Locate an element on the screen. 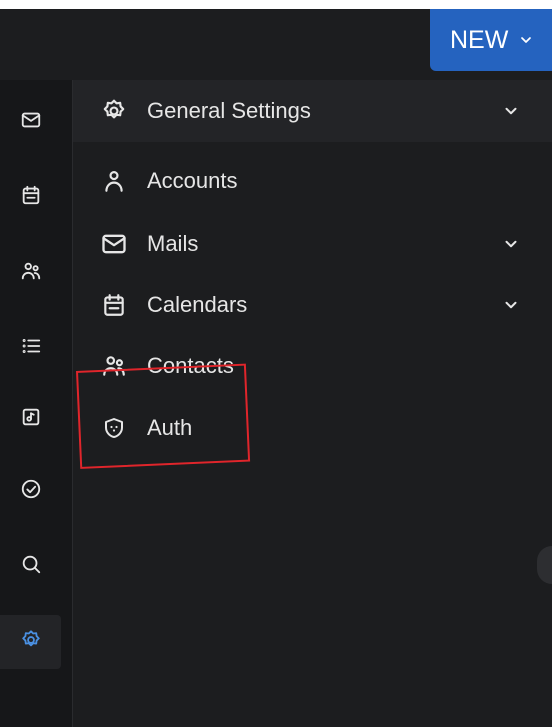  new-button: NEW is located at coordinates (491, 40).